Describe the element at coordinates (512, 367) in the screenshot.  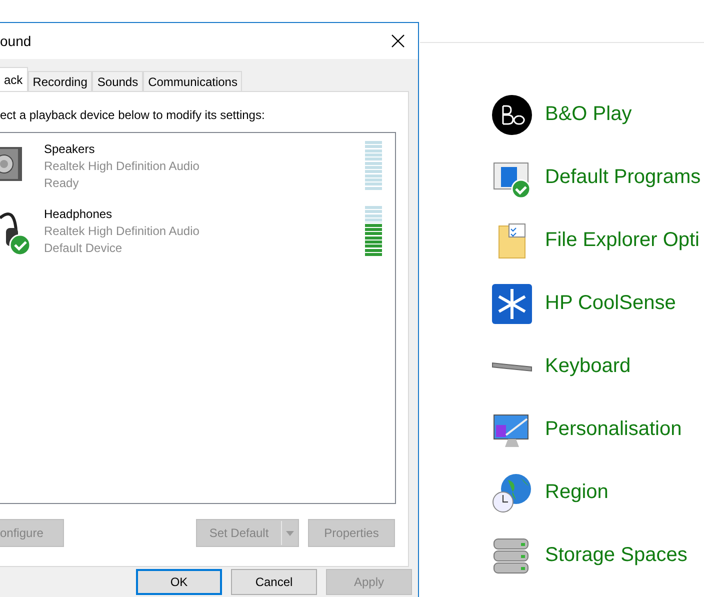
I see `keyboard-icon` at that location.